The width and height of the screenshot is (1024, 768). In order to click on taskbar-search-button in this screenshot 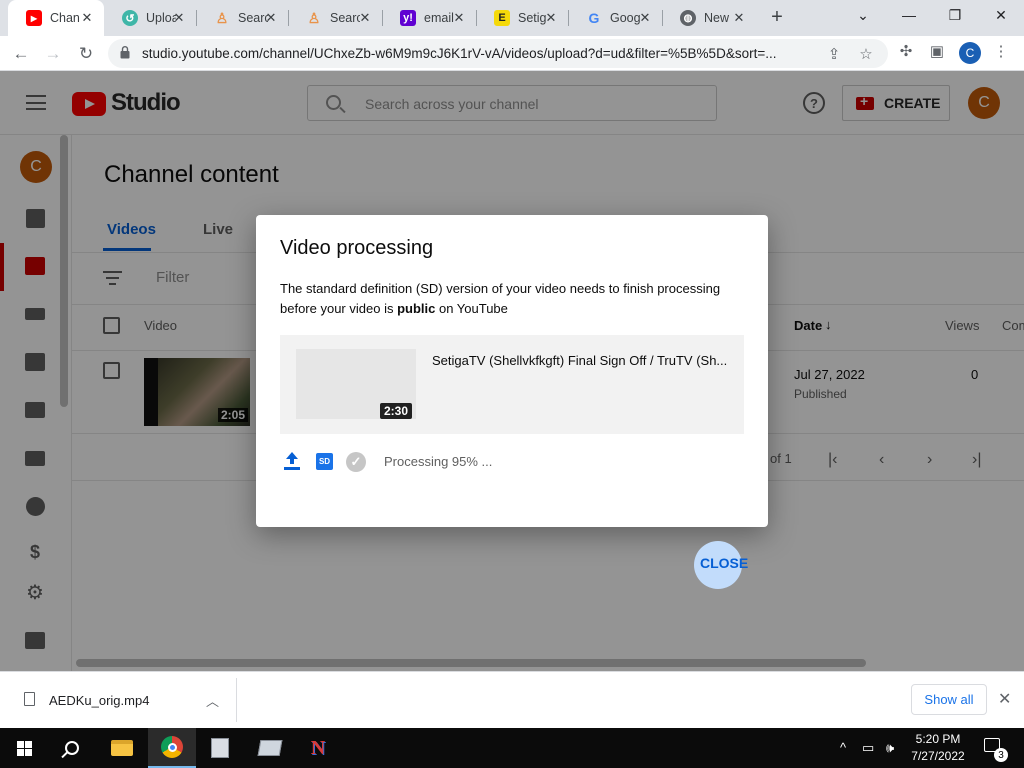, I will do `click(72, 748)`.